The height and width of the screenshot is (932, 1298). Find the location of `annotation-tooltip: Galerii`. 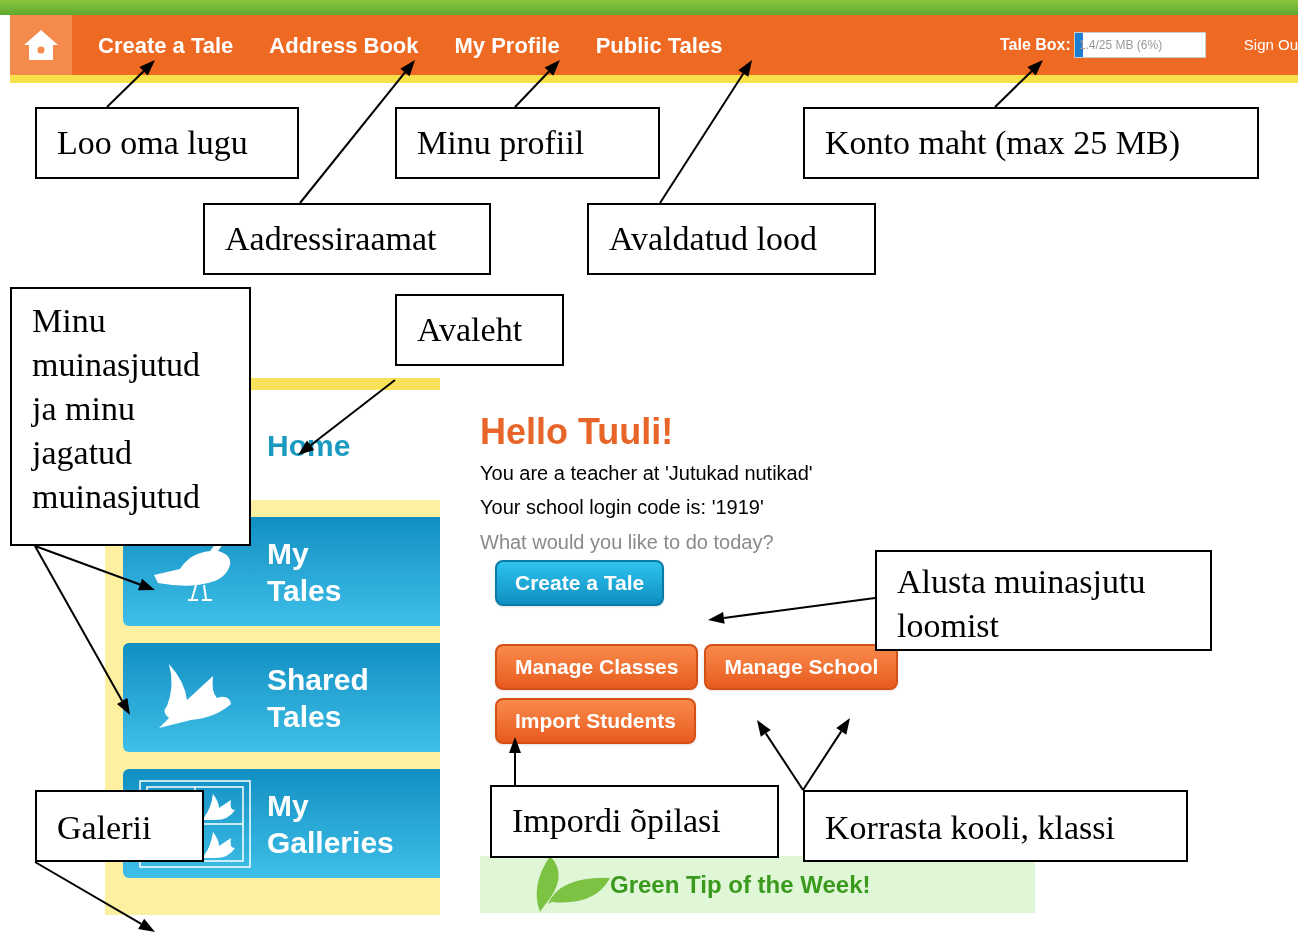

annotation-tooltip: Galerii is located at coordinates (119, 826).